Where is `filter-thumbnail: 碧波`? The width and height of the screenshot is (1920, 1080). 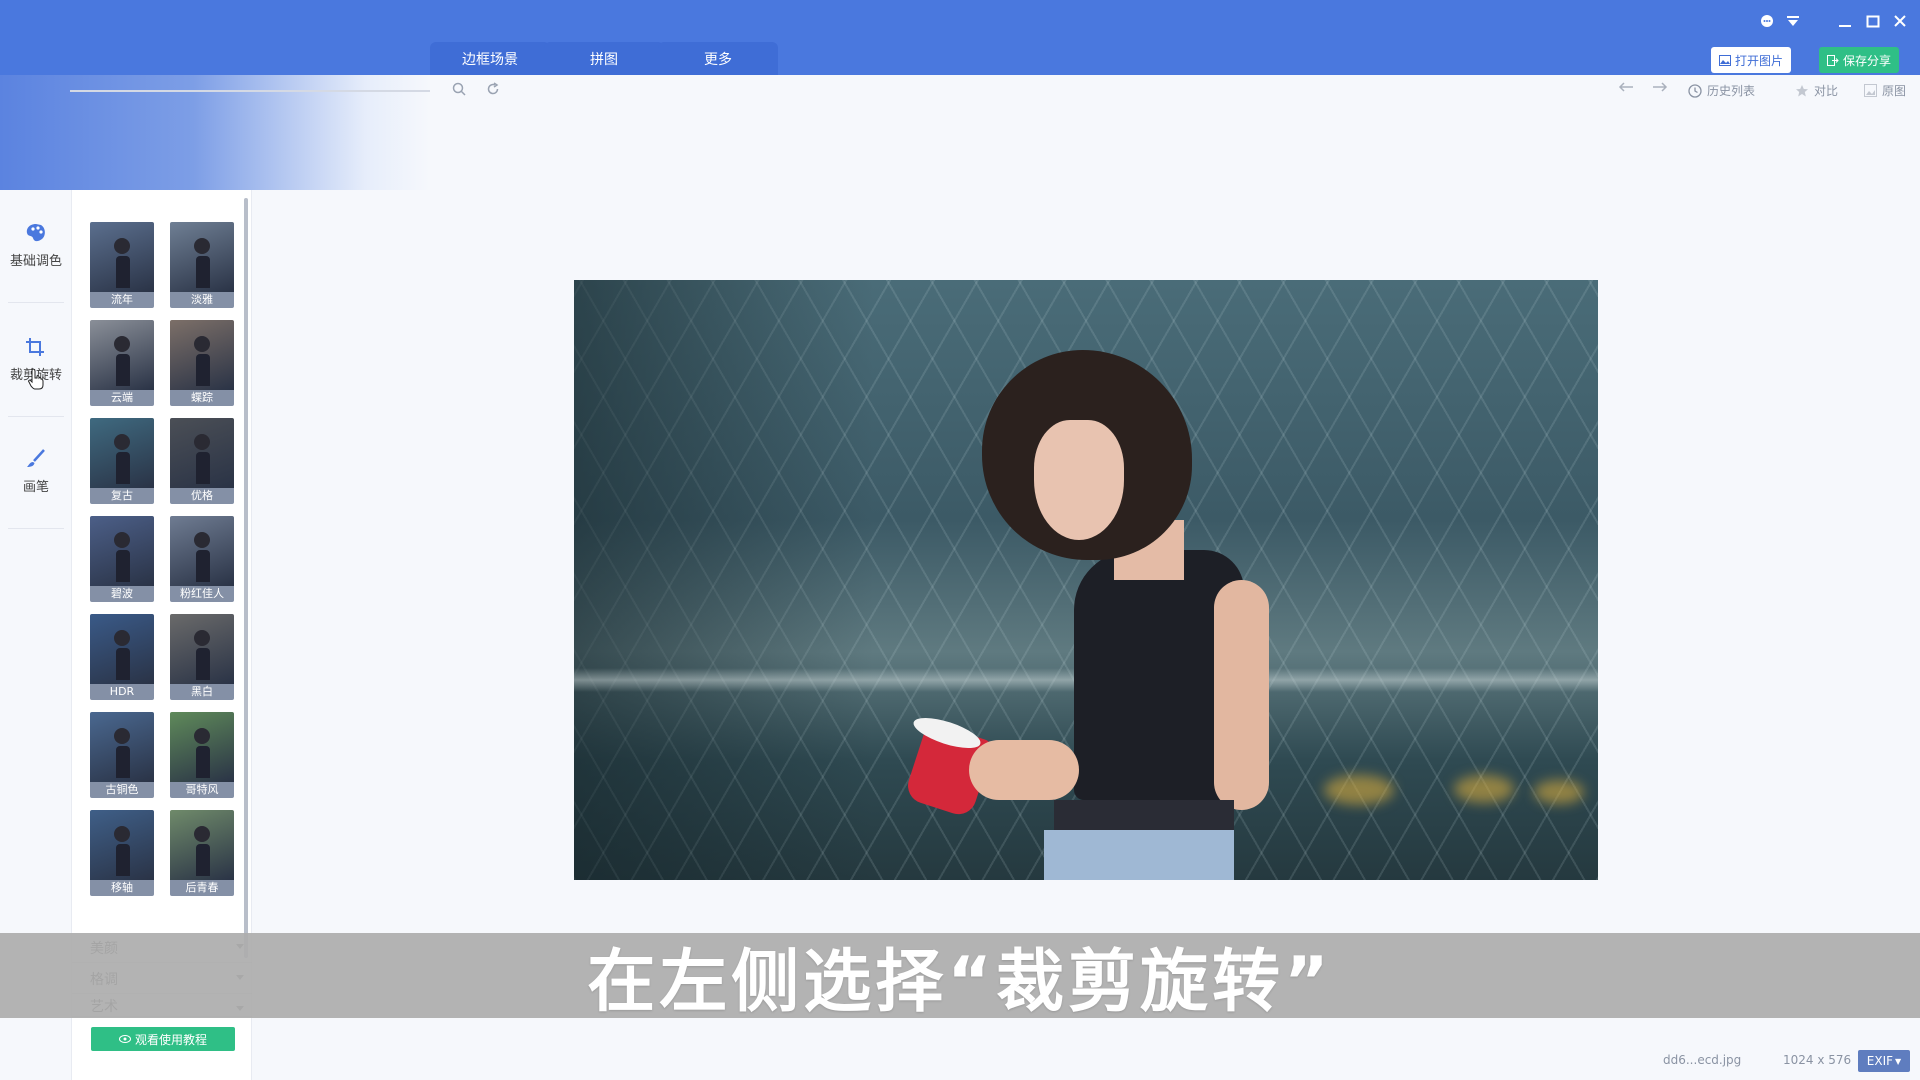 filter-thumbnail: 碧波 is located at coordinates (122, 559).